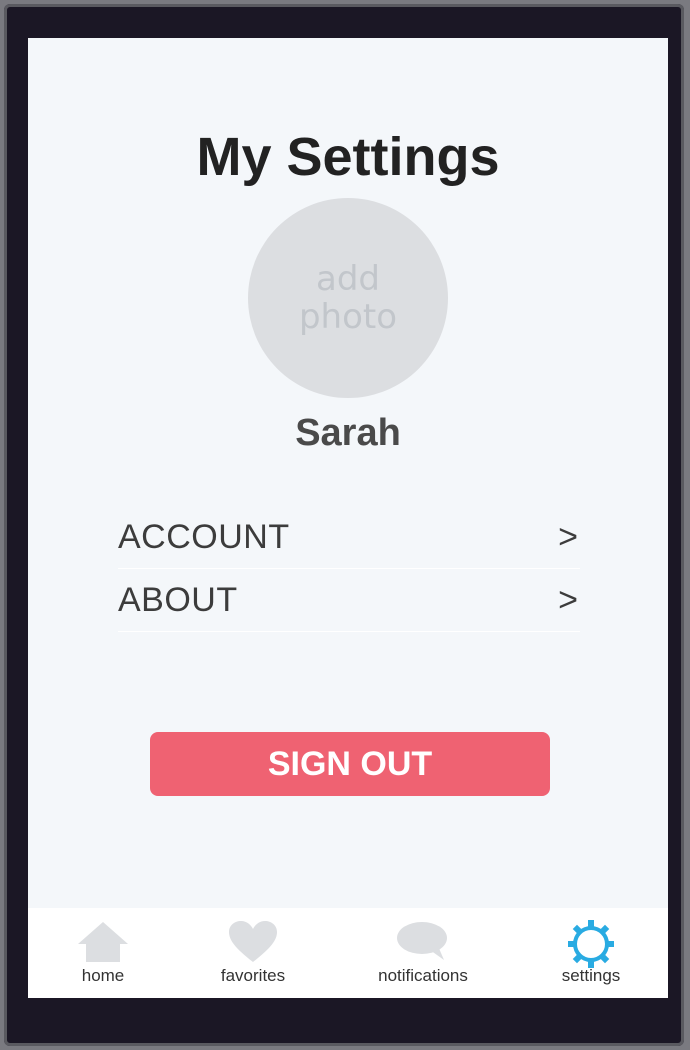 The width and height of the screenshot is (690, 1050). I want to click on tab-label: home, so click(103, 975).